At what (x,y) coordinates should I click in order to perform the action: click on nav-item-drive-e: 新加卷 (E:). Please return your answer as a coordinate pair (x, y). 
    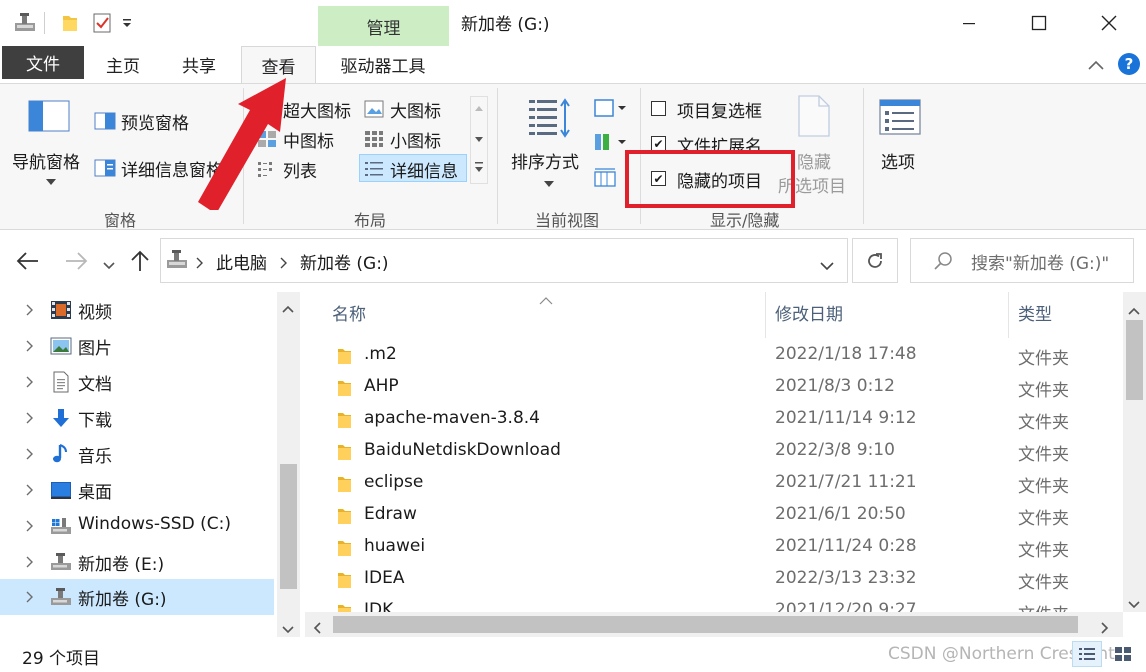
    Looking at the image, I should click on (137, 562).